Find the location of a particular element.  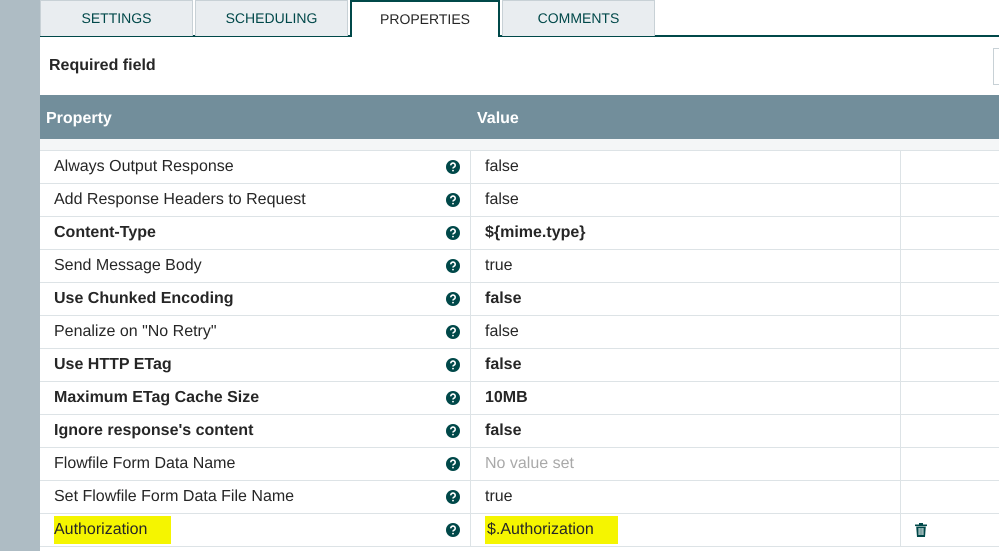

property-name: Use HTTP ETag is located at coordinates (113, 365).